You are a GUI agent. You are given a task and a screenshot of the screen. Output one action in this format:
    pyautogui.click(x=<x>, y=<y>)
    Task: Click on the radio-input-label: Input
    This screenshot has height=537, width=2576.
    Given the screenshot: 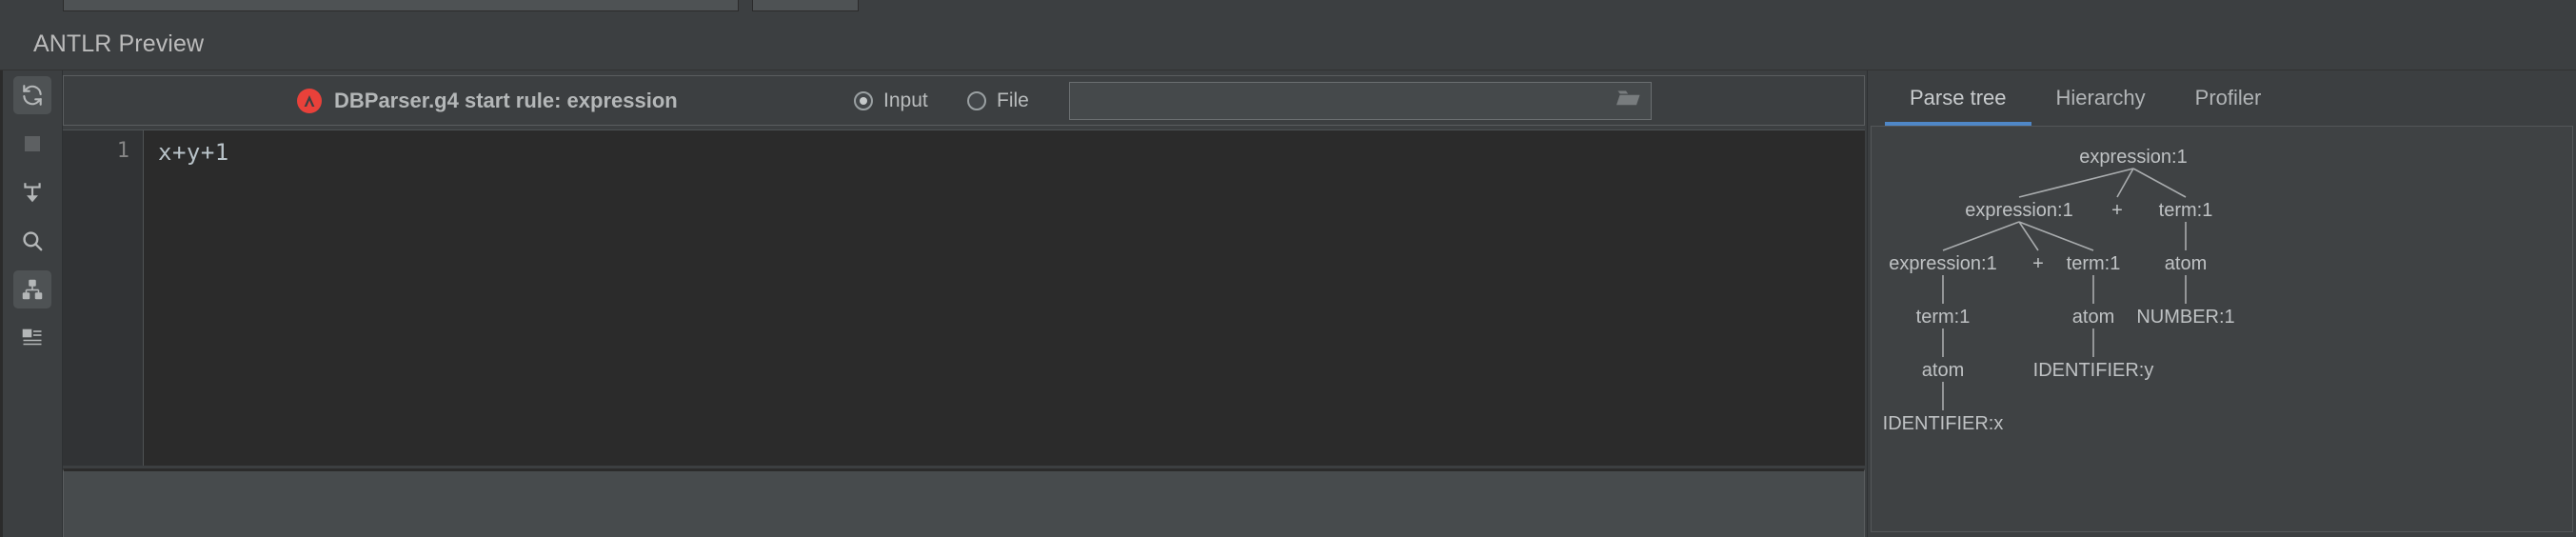 What is the action you would take?
    pyautogui.click(x=905, y=100)
    